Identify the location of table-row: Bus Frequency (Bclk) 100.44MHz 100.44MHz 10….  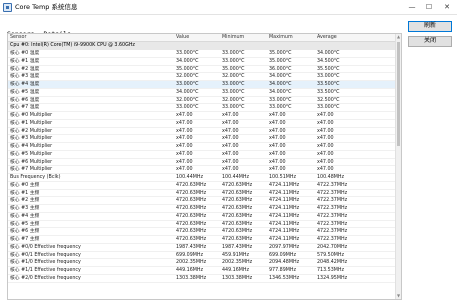
(202, 178).